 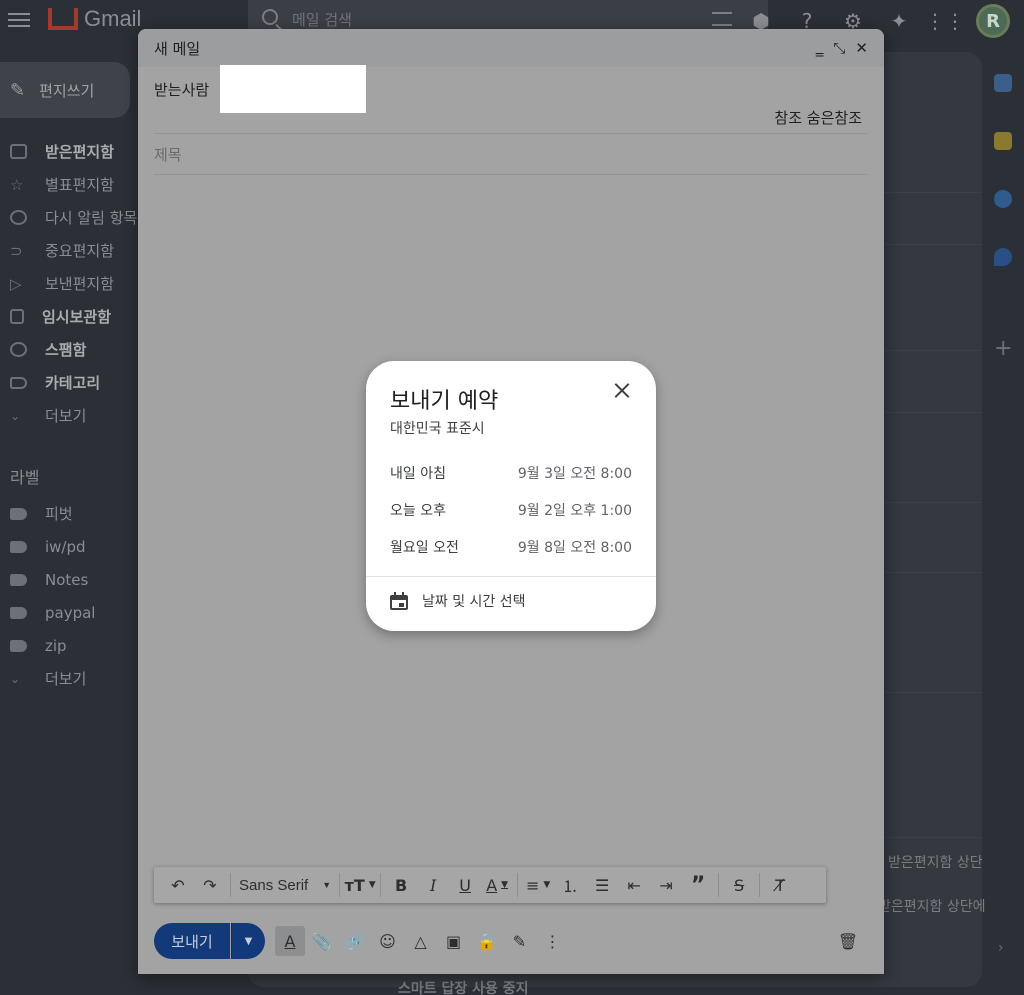 What do you see at coordinates (293, 89) in the screenshot?
I see `recipient-field` at bounding box center [293, 89].